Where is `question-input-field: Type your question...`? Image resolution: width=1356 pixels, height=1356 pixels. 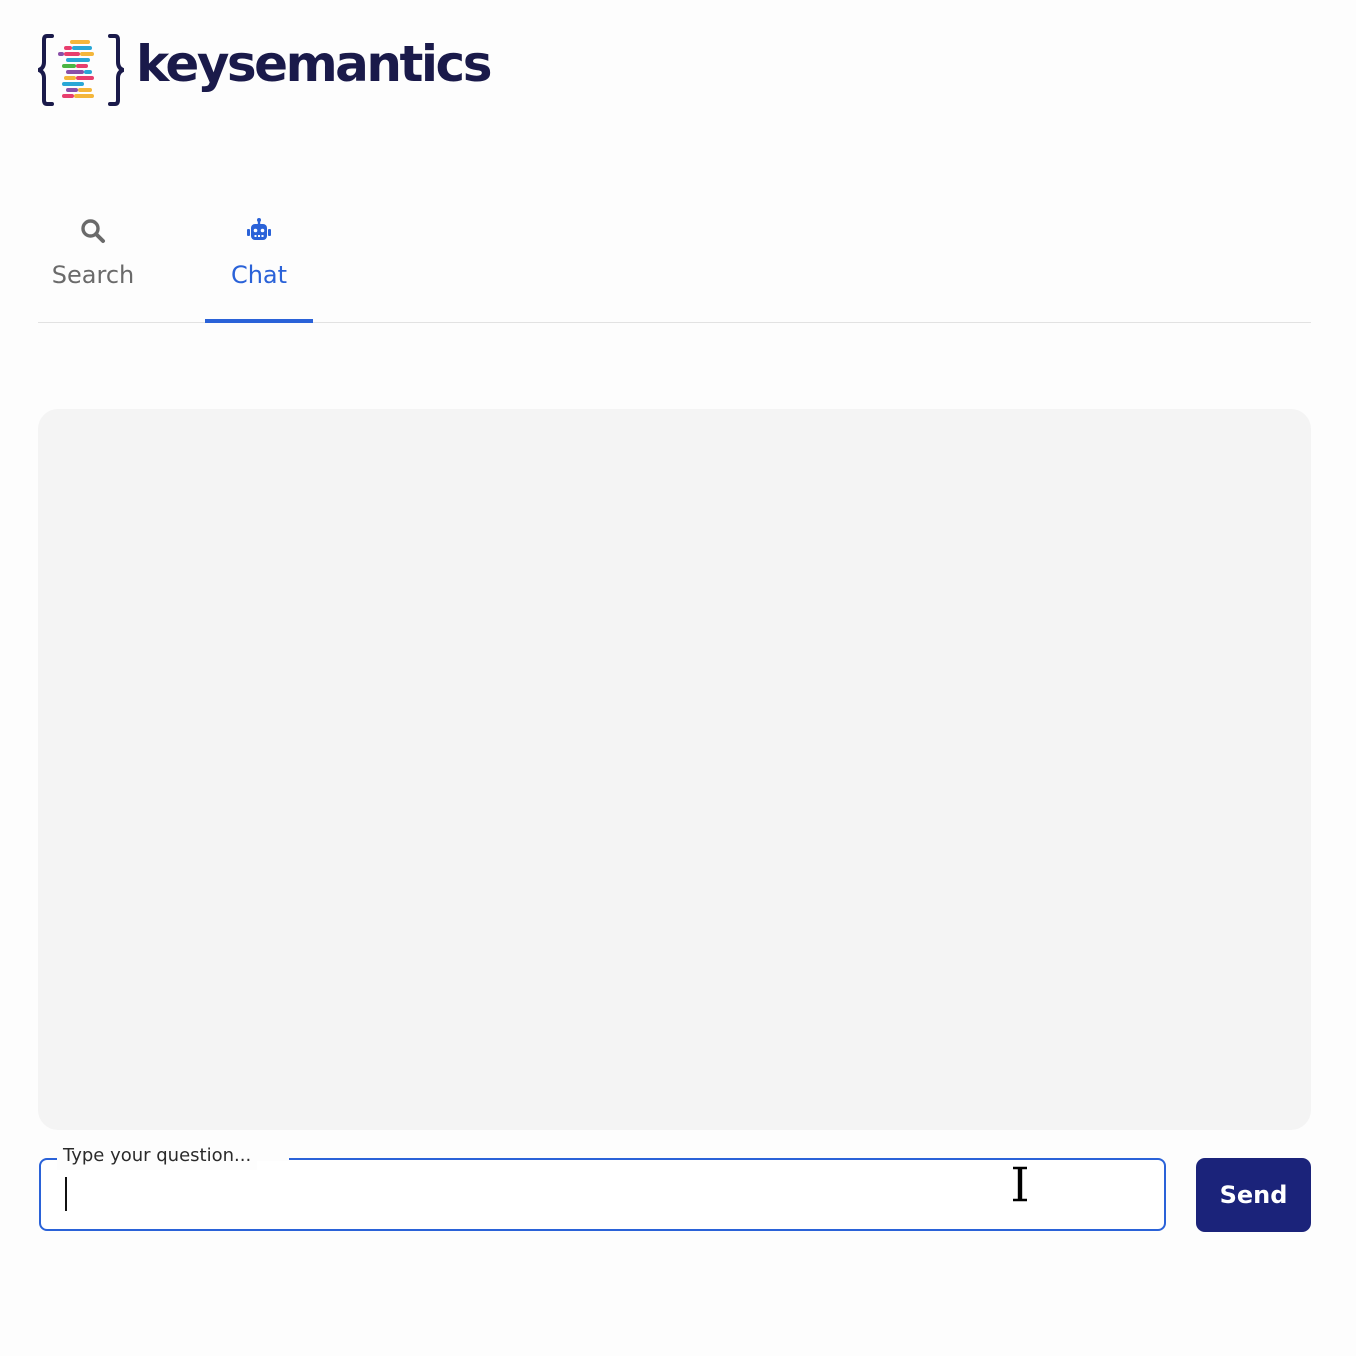
question-input-field: Type your question... is located at coordinates (602, 1187).